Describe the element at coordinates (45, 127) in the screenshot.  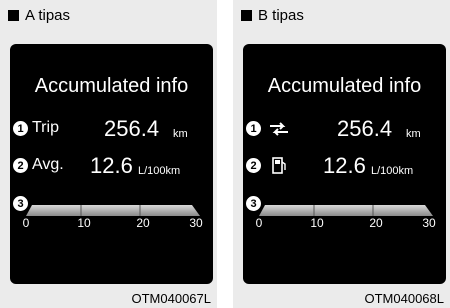
I see `trip-label: Trip` at that location.